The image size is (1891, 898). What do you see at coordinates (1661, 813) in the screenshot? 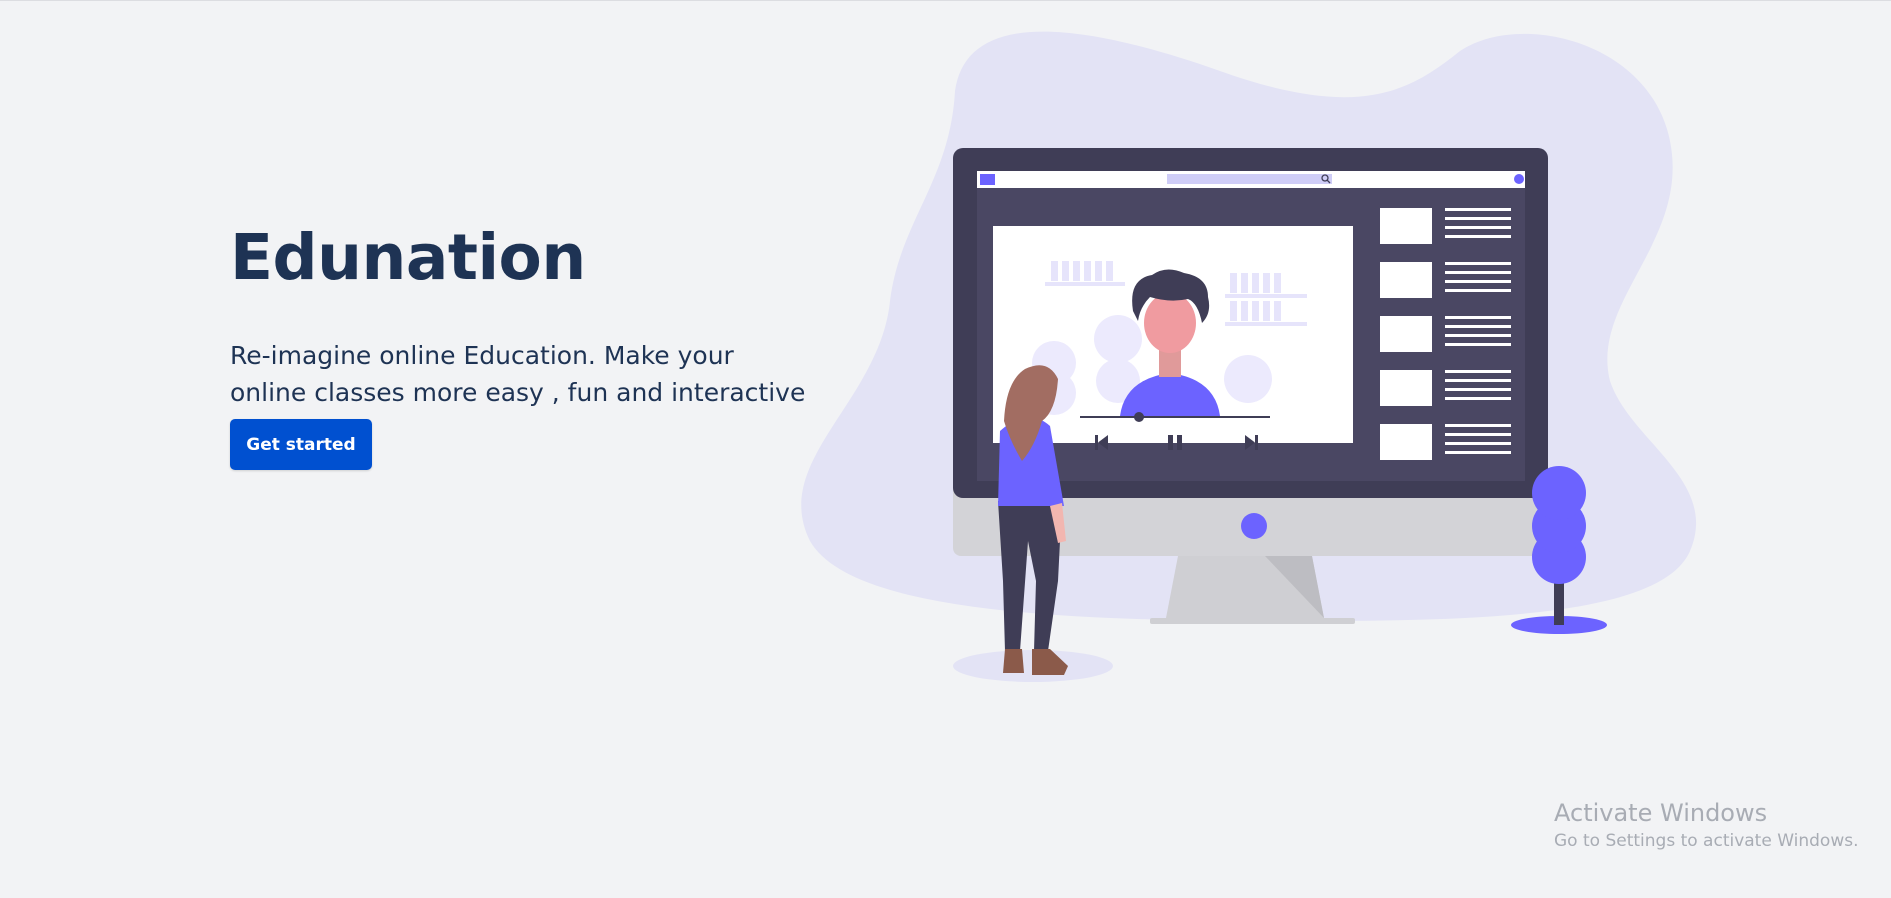
I see `watermark-title: Activate Windows` at bounding box center [1661, 813].